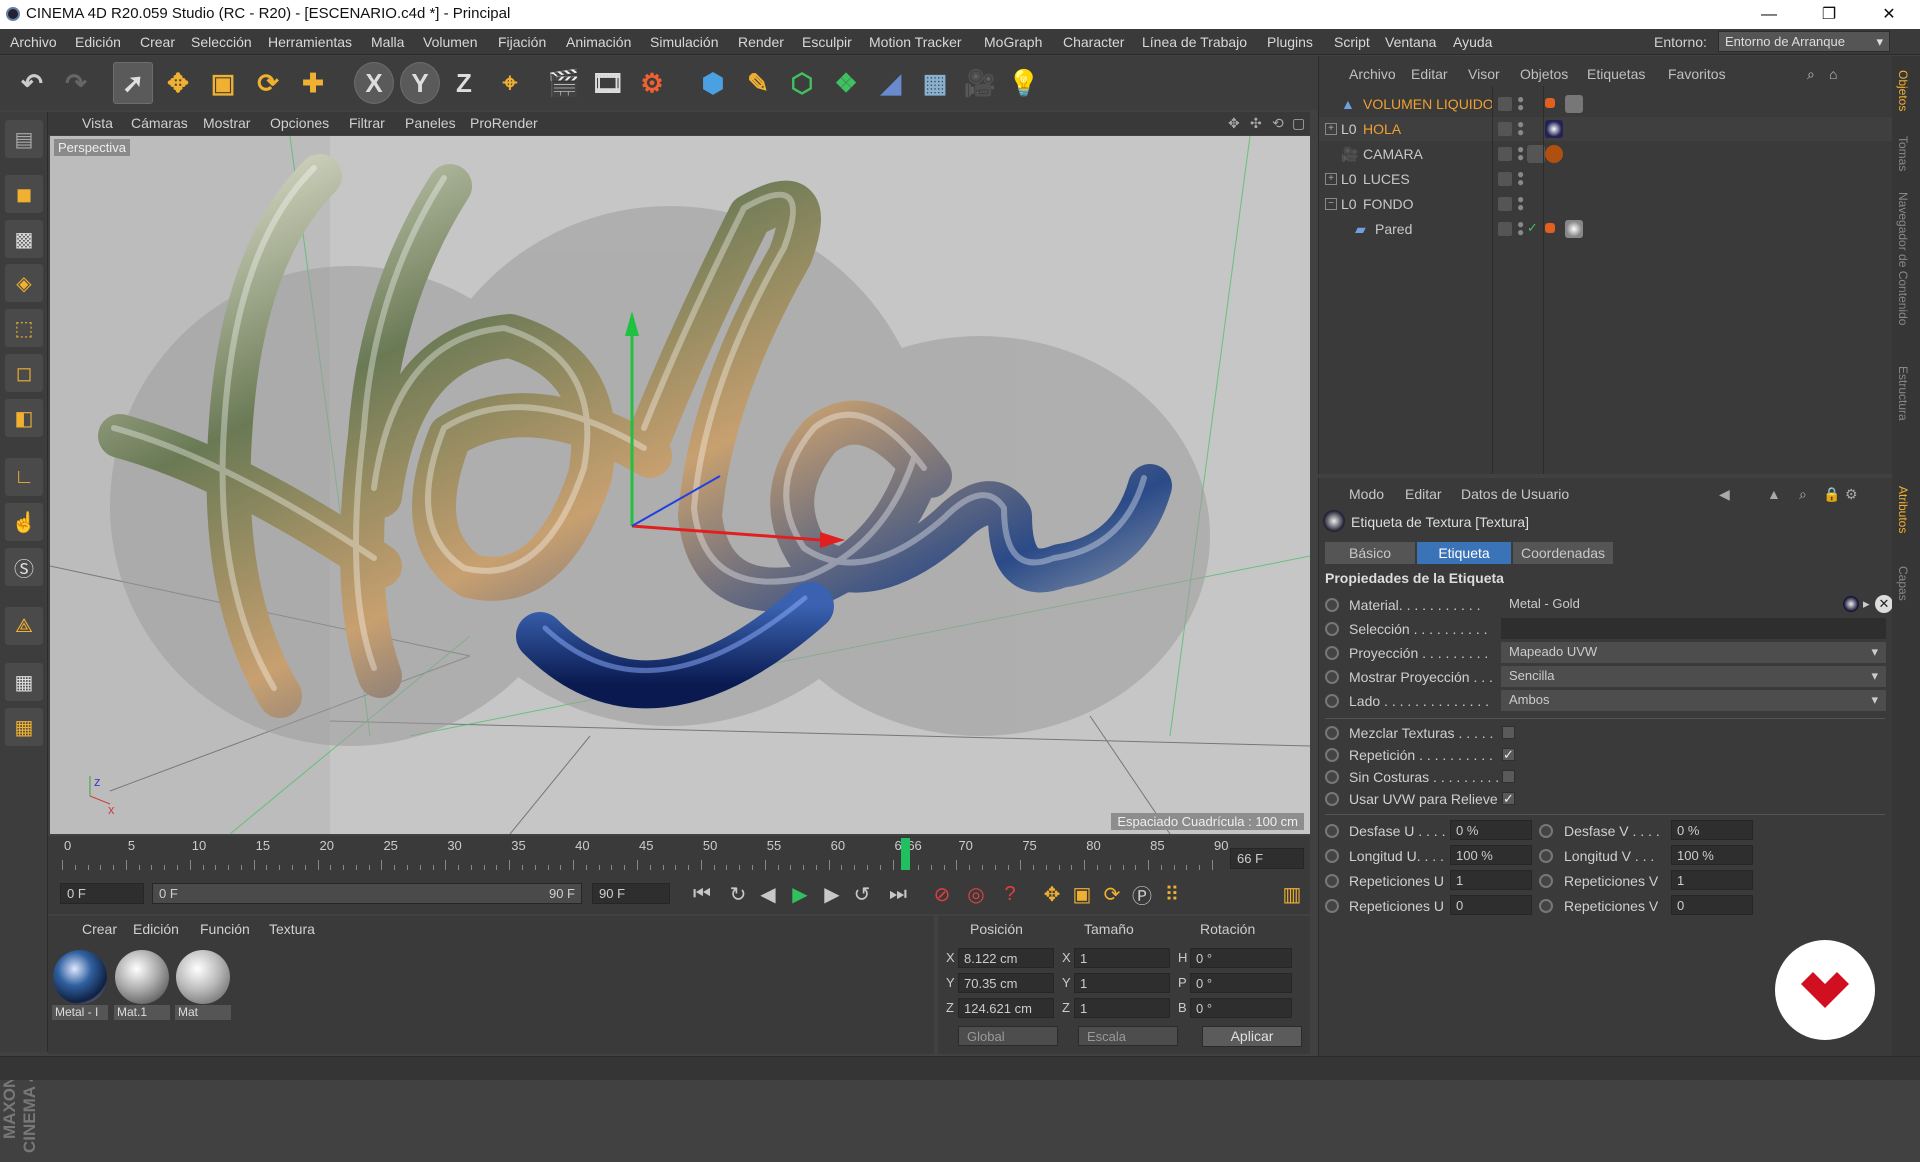  I want to click on select-arrow-icon: ➚, so click(133, 83).